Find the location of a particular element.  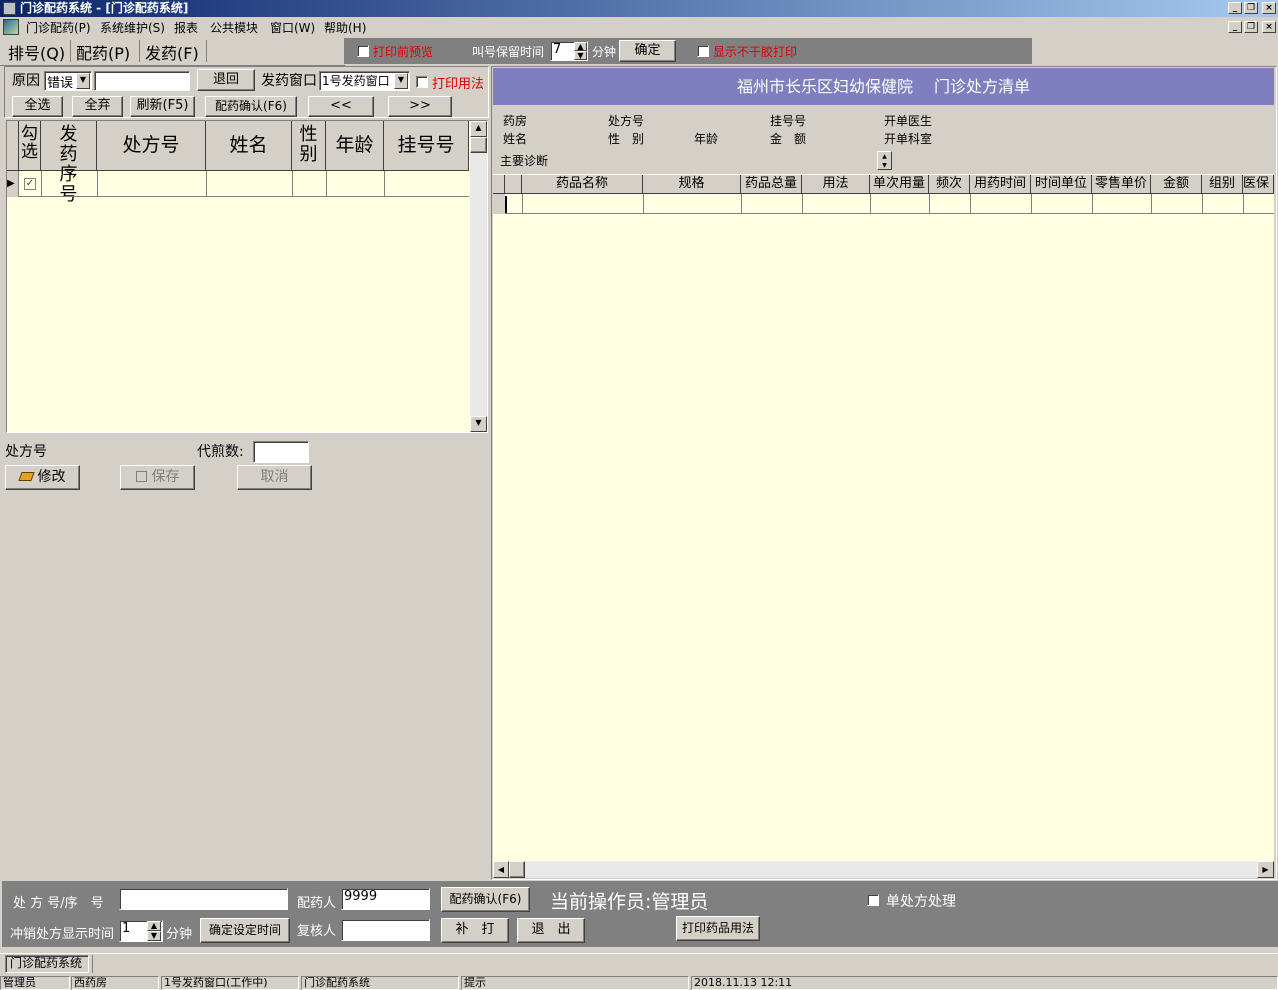

info-rx-no: 处方号 is located at coordinates (626, 121).